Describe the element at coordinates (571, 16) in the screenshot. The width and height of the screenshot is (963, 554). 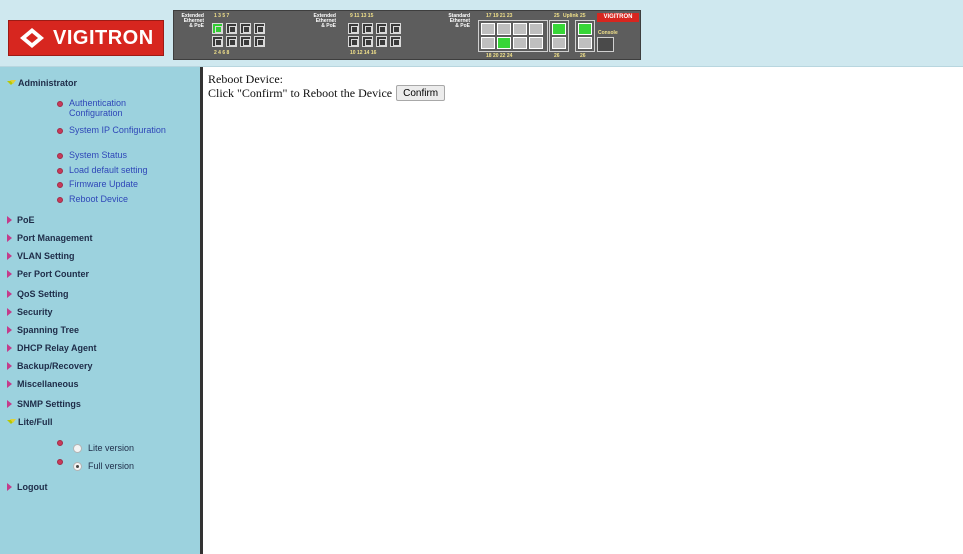
I see `uplink-label: Uplink` at that location.